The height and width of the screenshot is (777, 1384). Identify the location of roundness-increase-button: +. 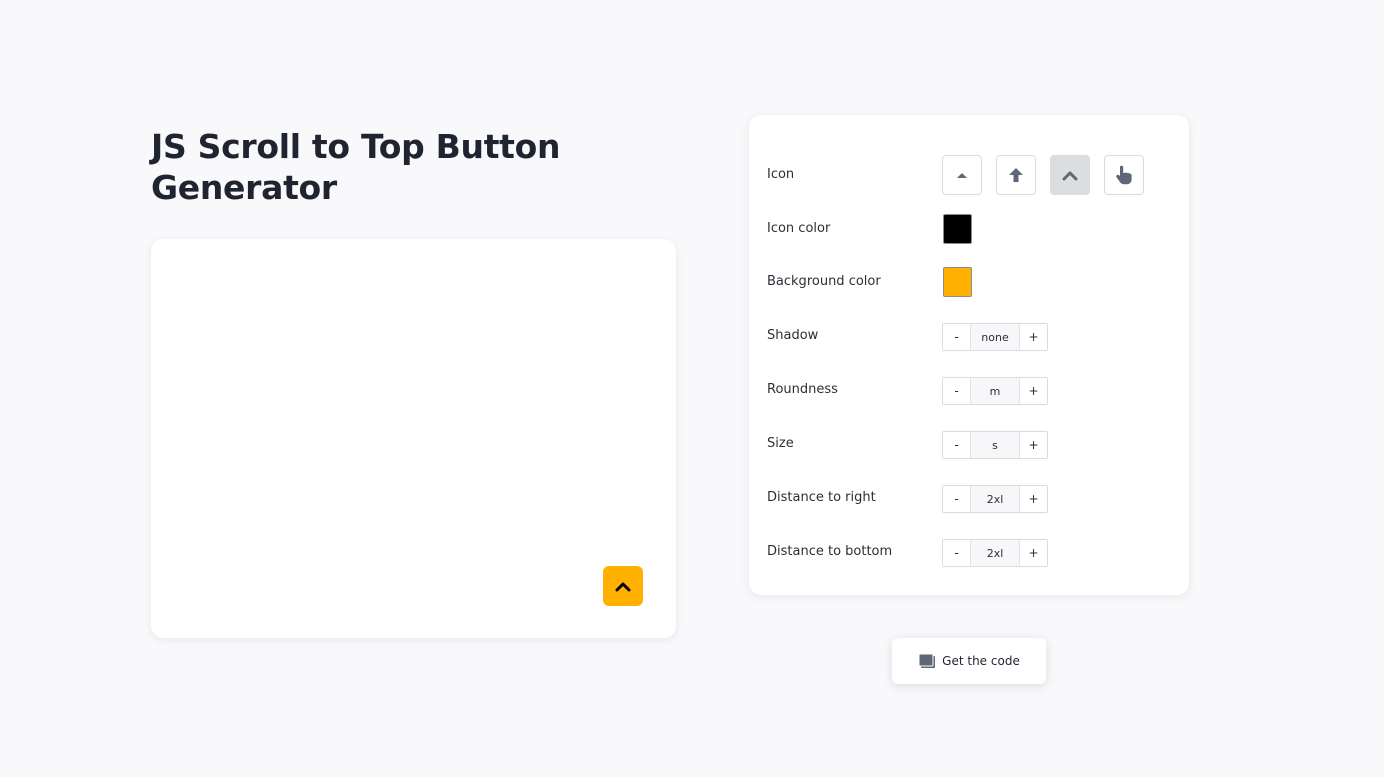
(1033, 391).